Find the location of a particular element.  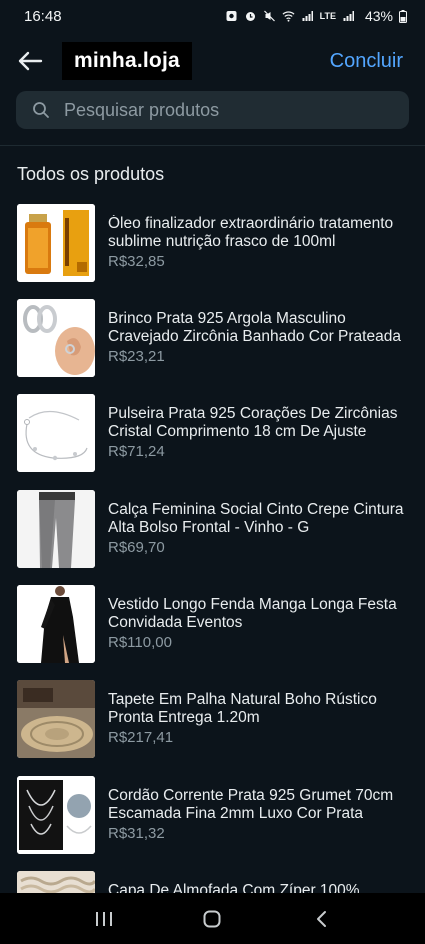

bracelet-image is located at coordinates (56, 433).